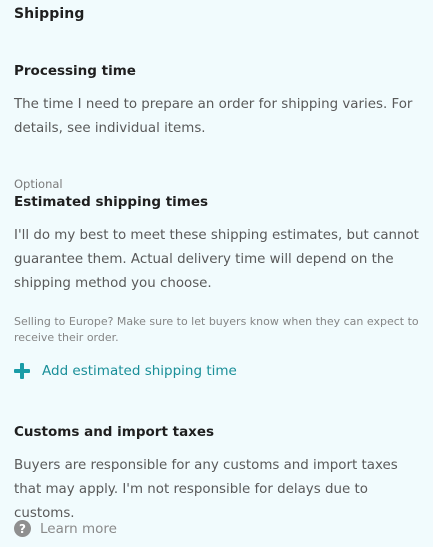 This screenshot has width=433, height=547. Describe the element at coordinates (22, 528) in the screenshot. I see `question-circle-icon: ?` at that location.